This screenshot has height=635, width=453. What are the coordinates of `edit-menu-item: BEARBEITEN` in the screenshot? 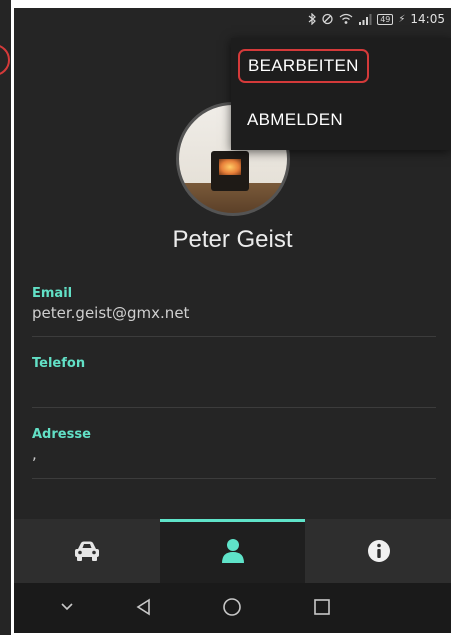 It's located at (303, 66).